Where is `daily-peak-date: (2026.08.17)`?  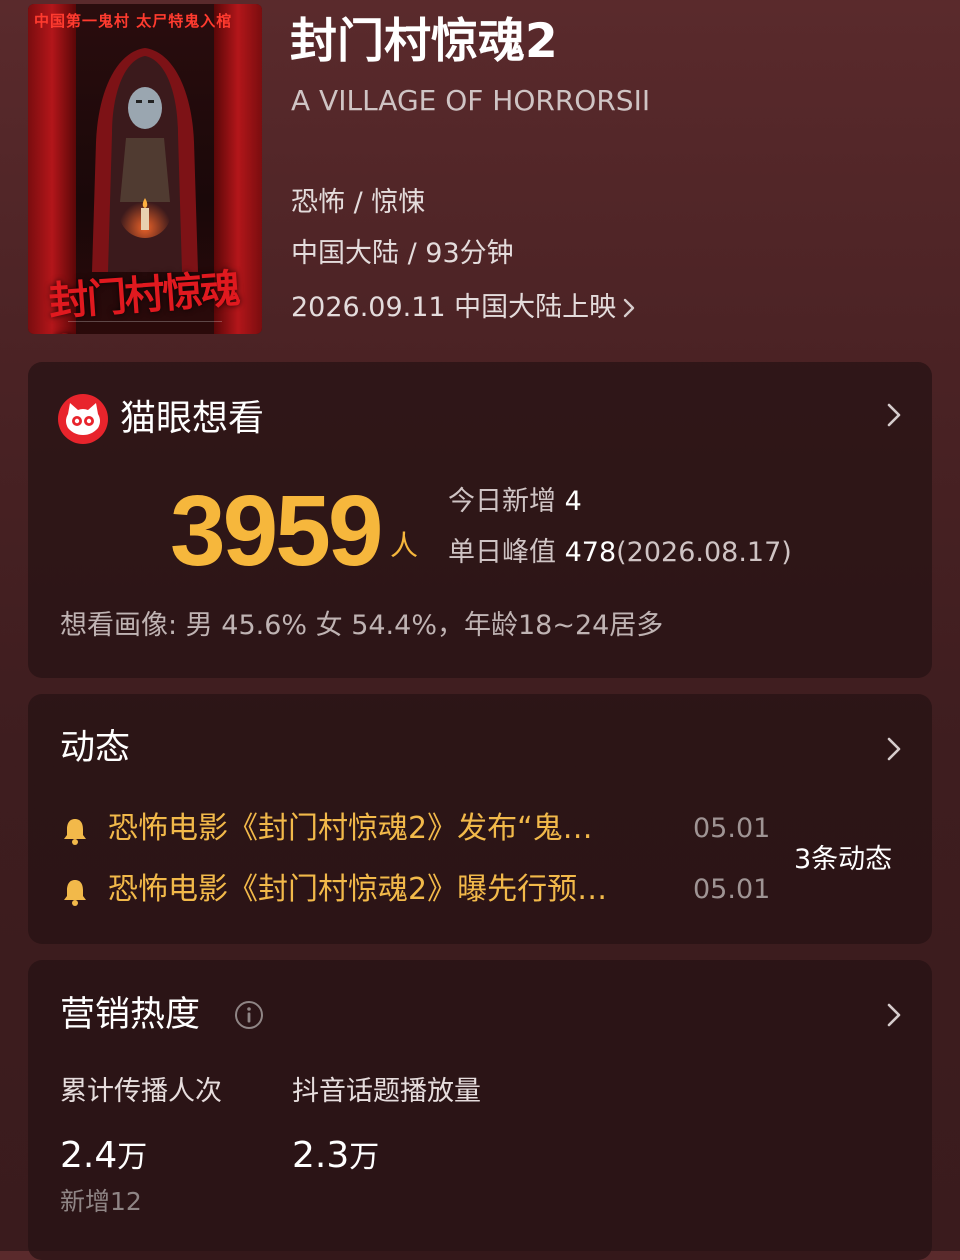
daily-peak-date: (2026.08.17) is located at coordinates (704, 552).